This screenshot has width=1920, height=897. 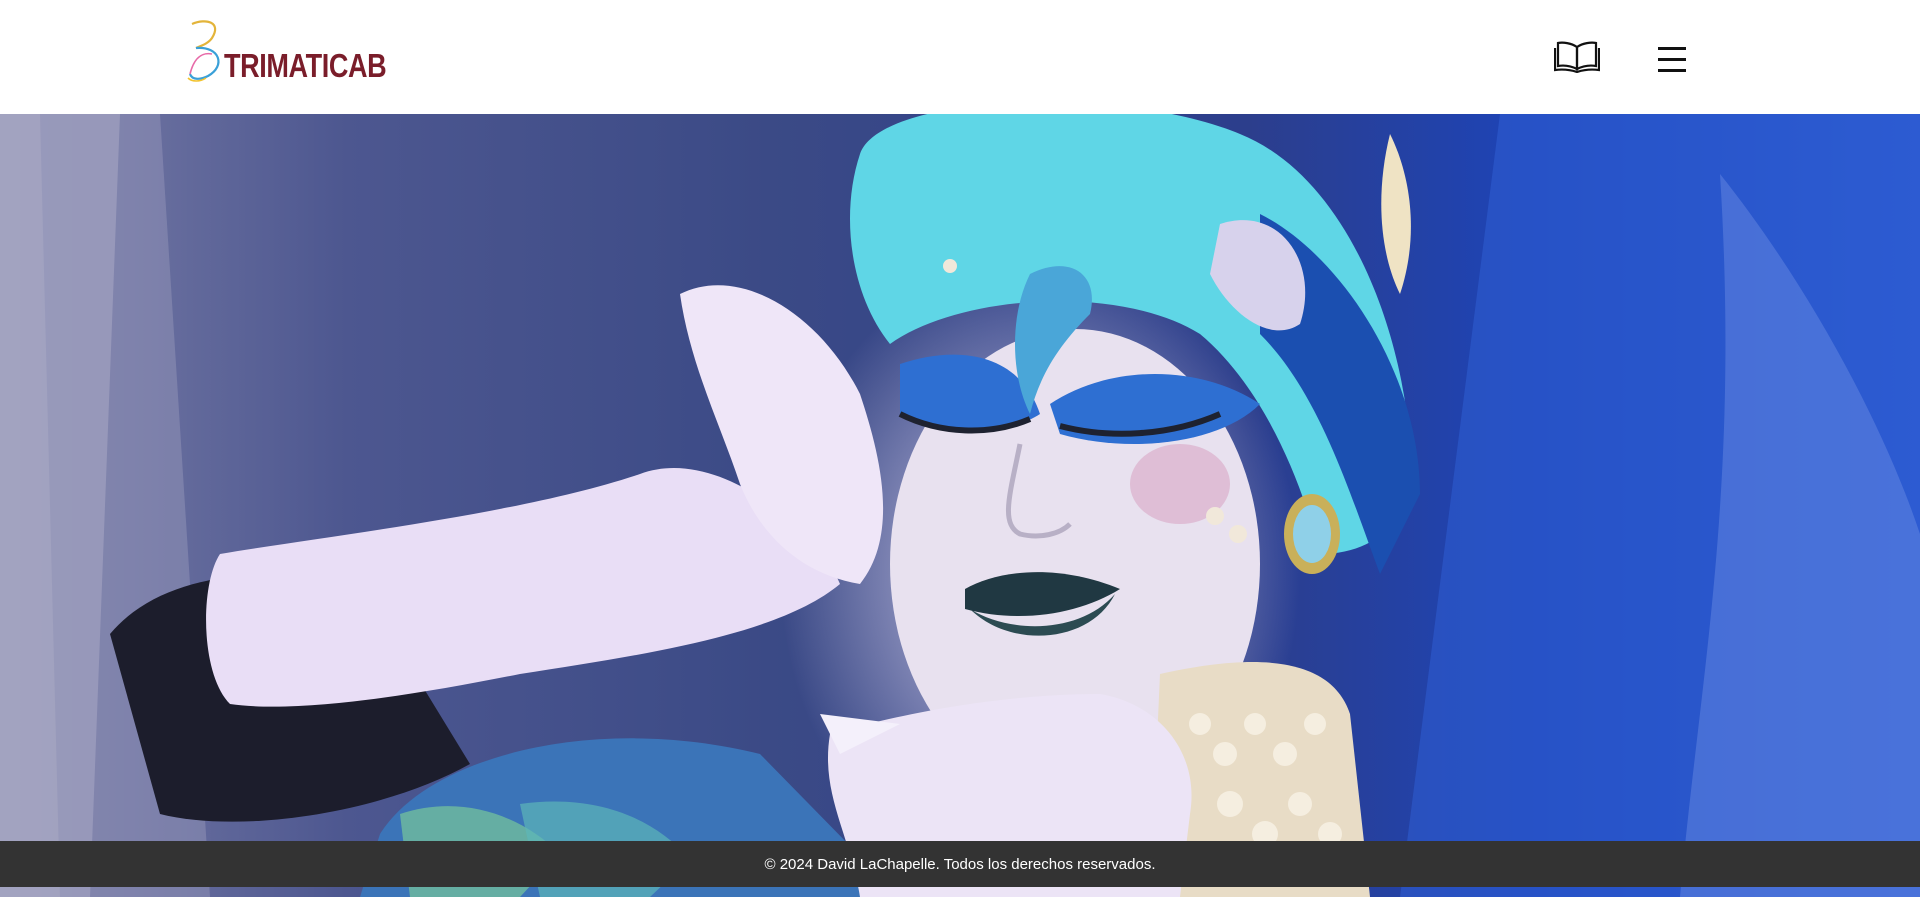 What do you see at coordinates (1672, 60) in the screenshot?
I see `hamburger-menu-button` at bounding box center [1672, 60].